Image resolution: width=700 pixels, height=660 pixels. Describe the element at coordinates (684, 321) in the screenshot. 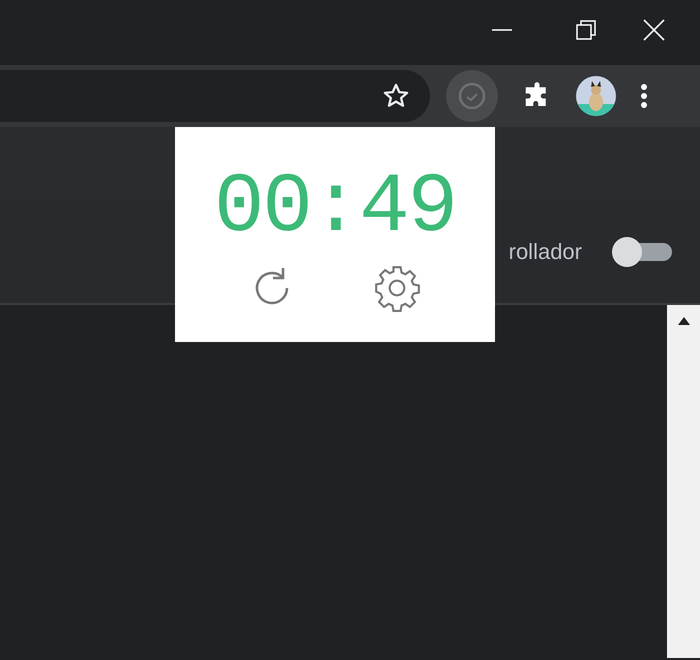

I see `scroll-up-icon` at that location.